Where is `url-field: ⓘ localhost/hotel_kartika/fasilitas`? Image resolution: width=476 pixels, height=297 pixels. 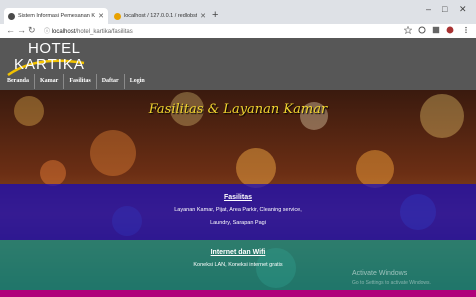
url-field: ⓘ localhost/hotel_kartika/fasilitas is located at coordinates (88, 30).